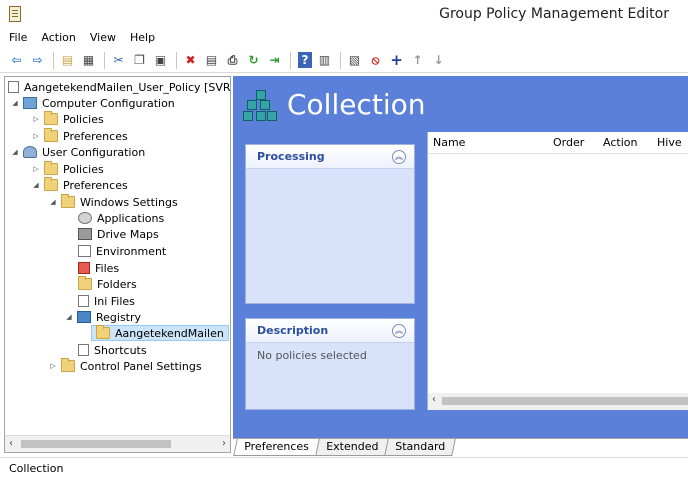 The height and width of the screenshot is (484, 688). I want to click on tree-item-label: Ini Files, so click(114, 301).